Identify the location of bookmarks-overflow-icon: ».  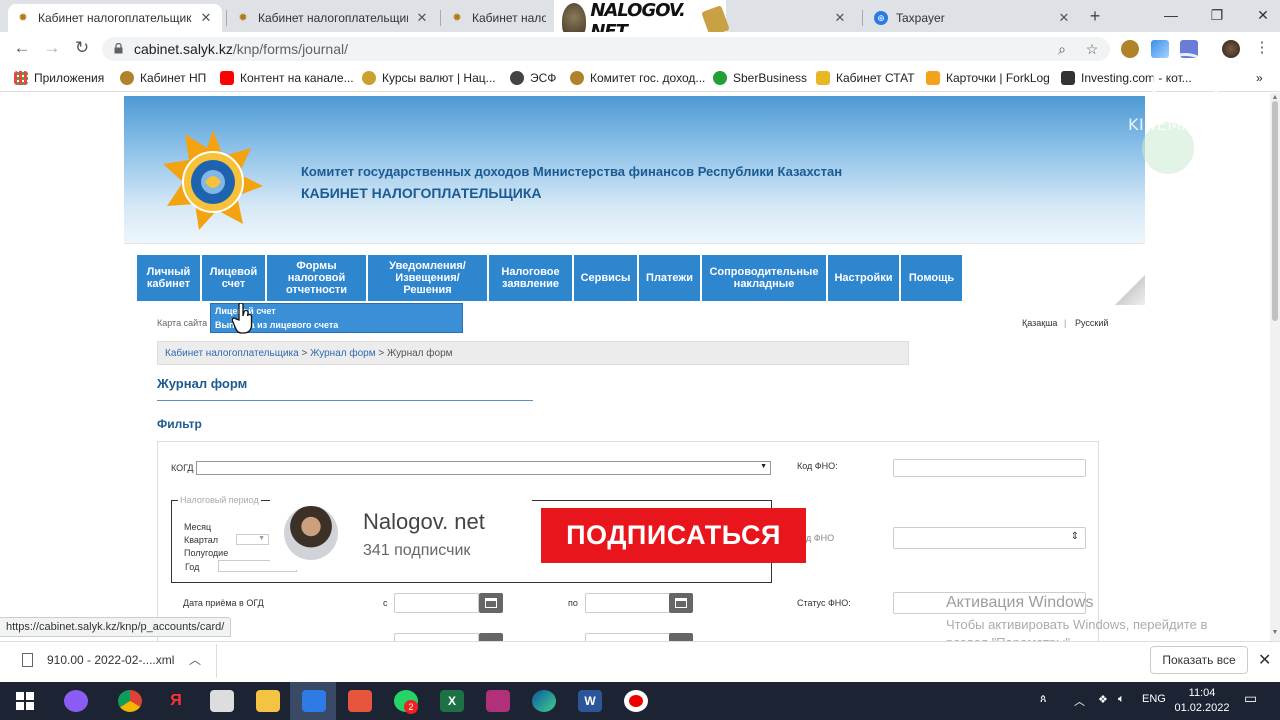
(1259, 78).